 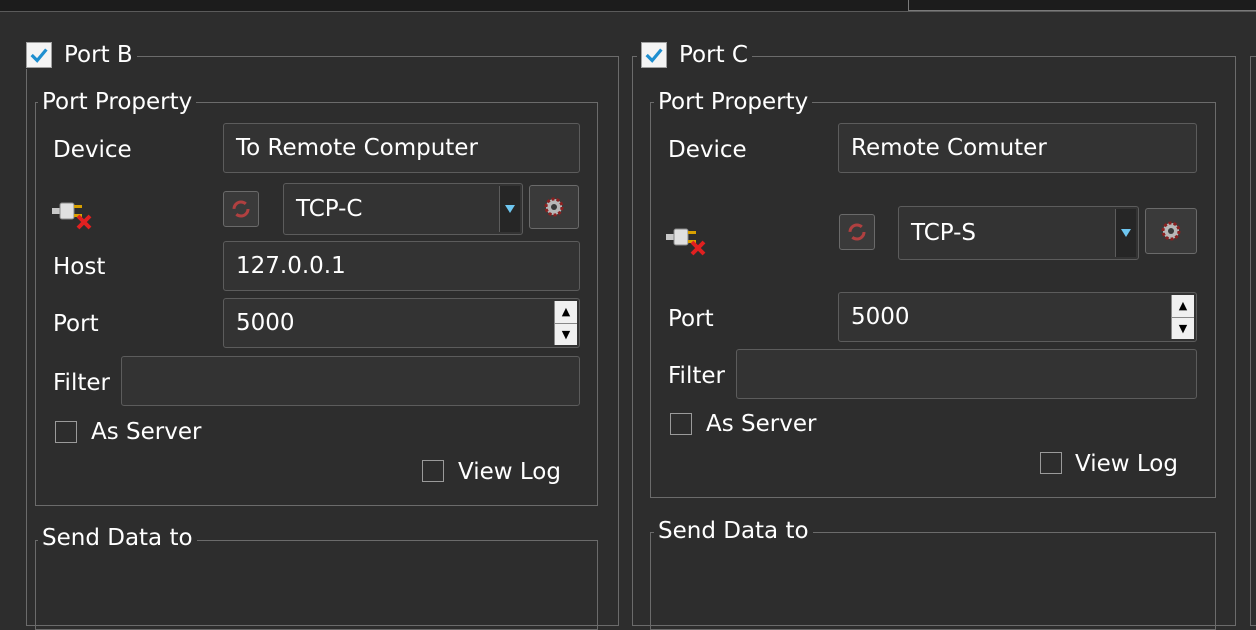 What do you see at coordinates (1051, 463) in the screenshot?
I see `port-c-view-log-checkbox` at bounding box center [1051, 463].